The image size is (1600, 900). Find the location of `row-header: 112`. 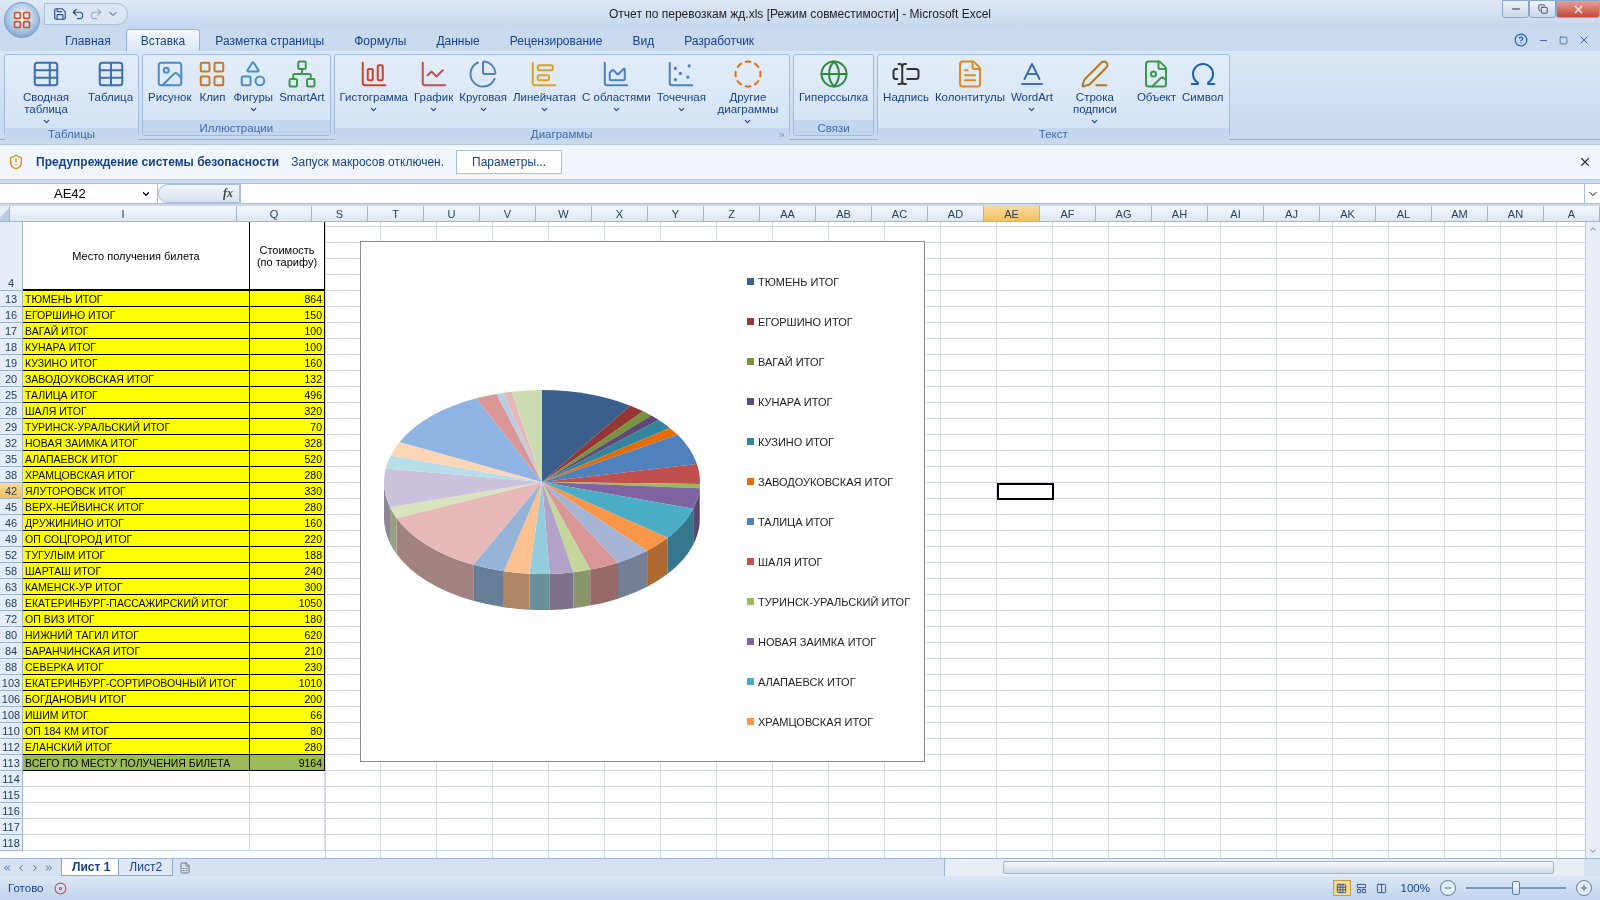

row-header: 112 is located at coordinates (11, 747).